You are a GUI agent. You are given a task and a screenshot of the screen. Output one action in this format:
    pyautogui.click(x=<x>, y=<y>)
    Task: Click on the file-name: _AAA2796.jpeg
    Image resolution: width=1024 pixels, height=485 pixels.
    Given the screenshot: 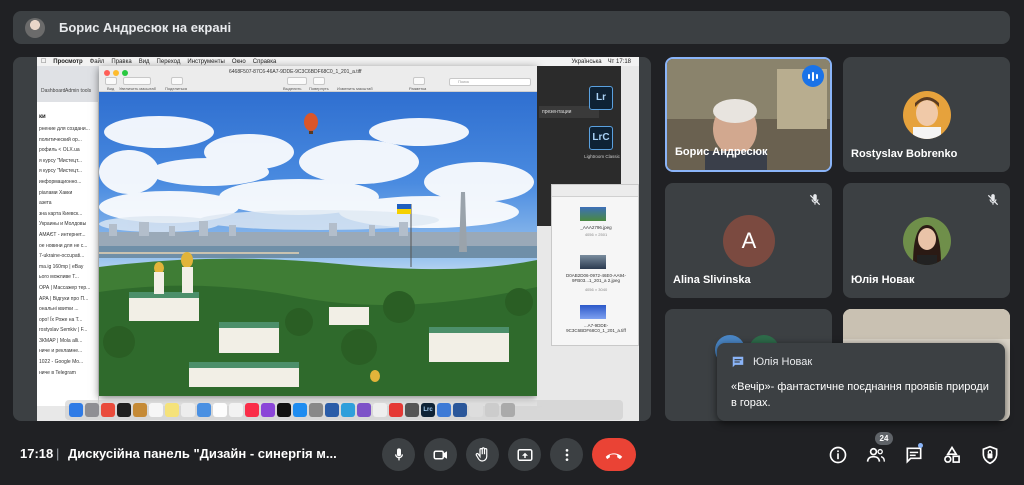 What is the action you would take?
    pyautogui.click(x=596, y=227)
    